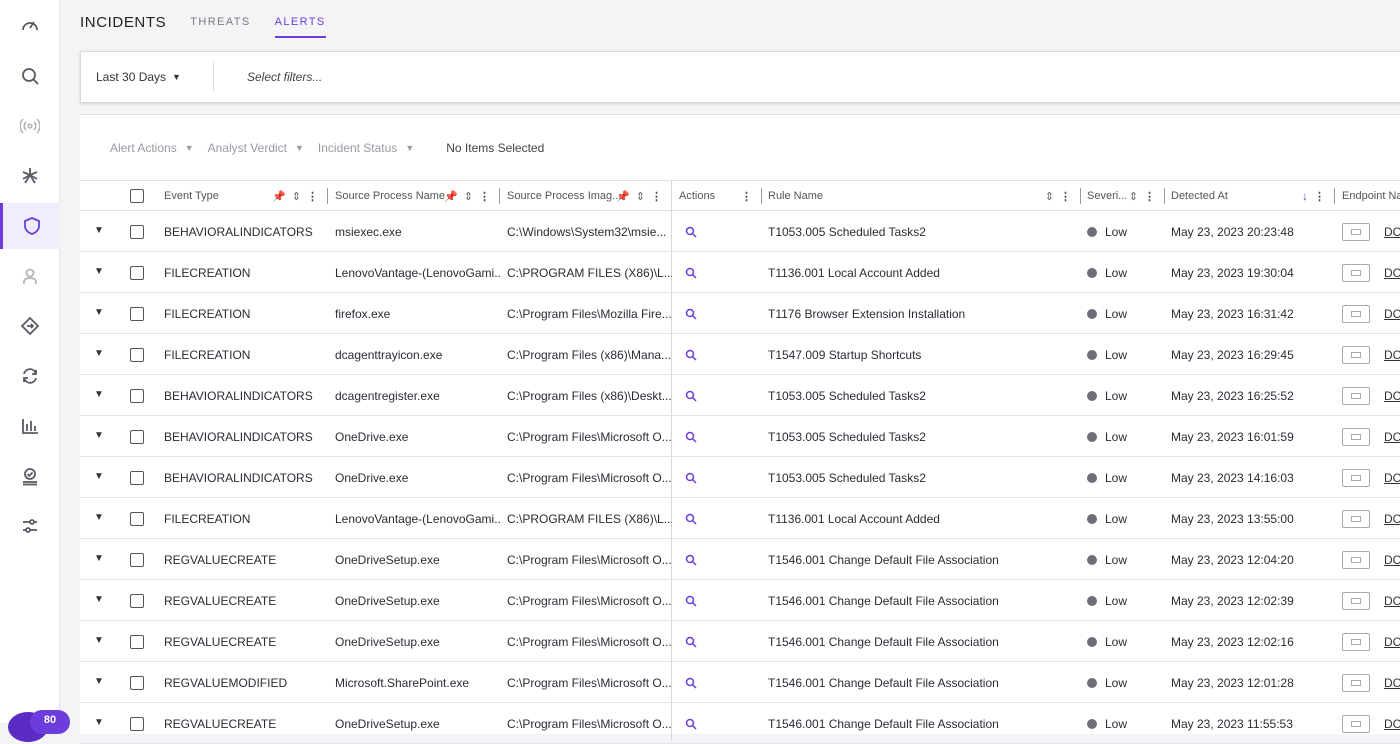 The height and width of the screenshot is (744, 1400). I want to click on analyst-verdict-dropdown: Analyst Verdict ▼, so click(256, 148).